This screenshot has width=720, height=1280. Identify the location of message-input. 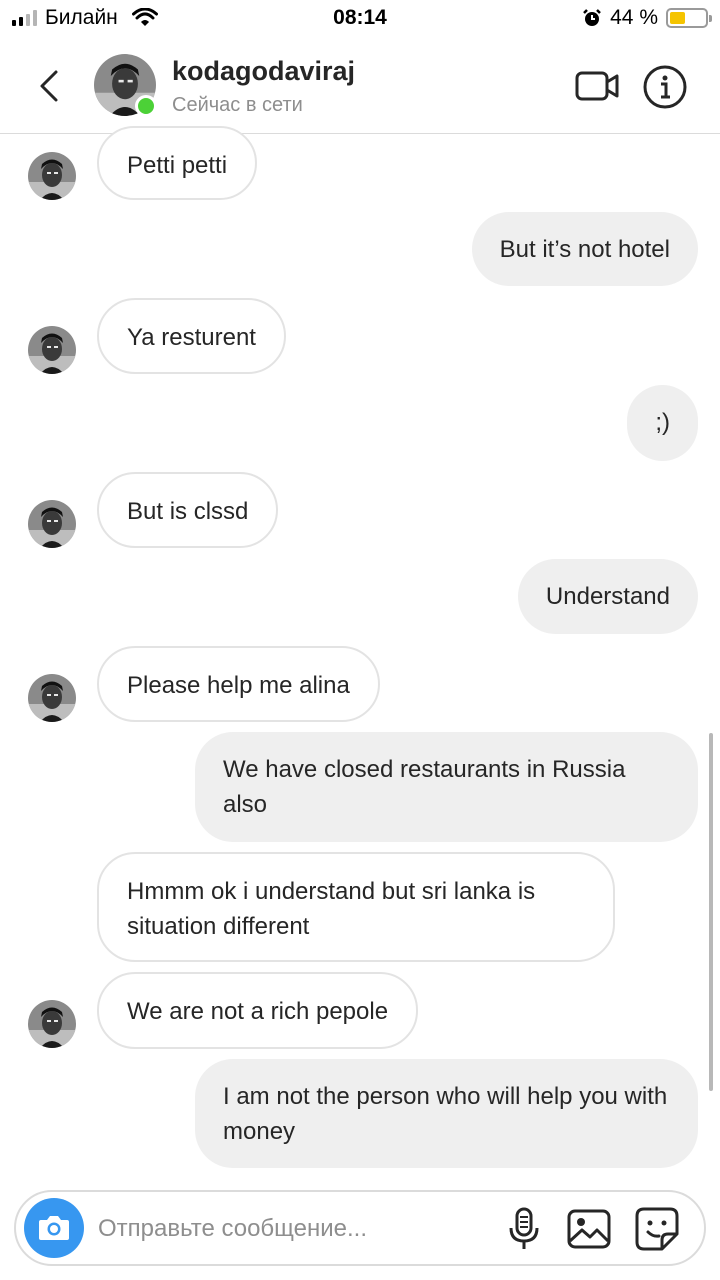
(293, 1229).